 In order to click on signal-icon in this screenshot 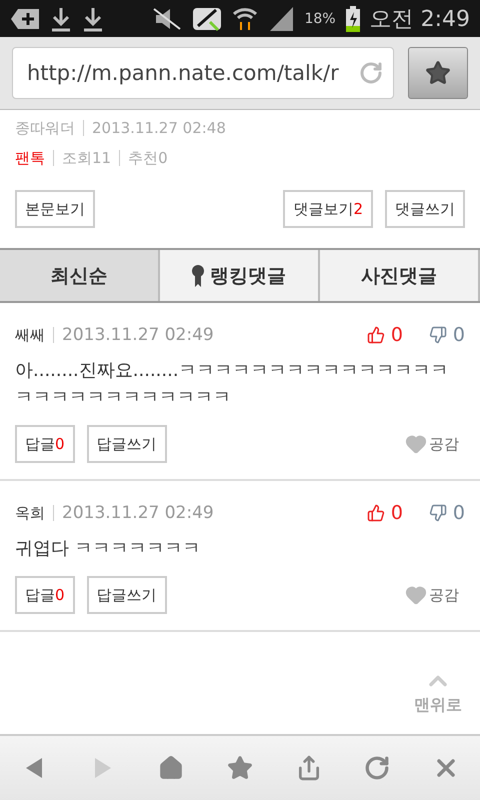, I will do `click(281, 19)`.